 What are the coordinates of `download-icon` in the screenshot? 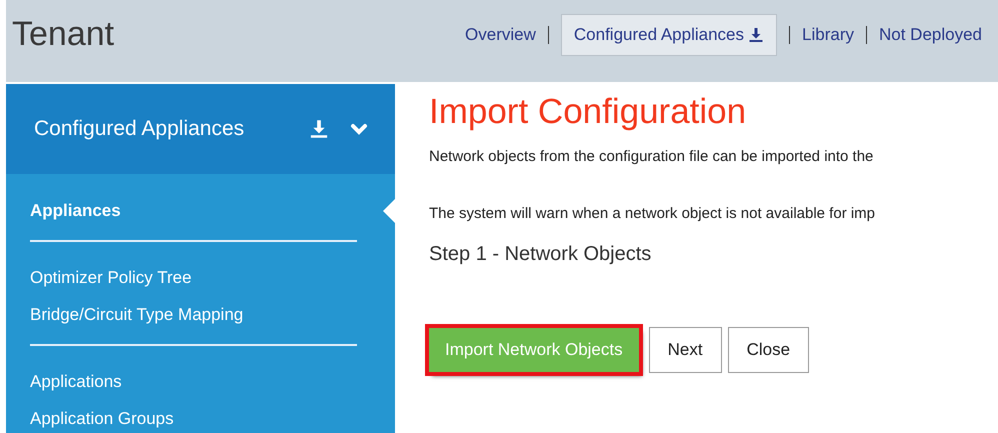 It's located at (319, 129).